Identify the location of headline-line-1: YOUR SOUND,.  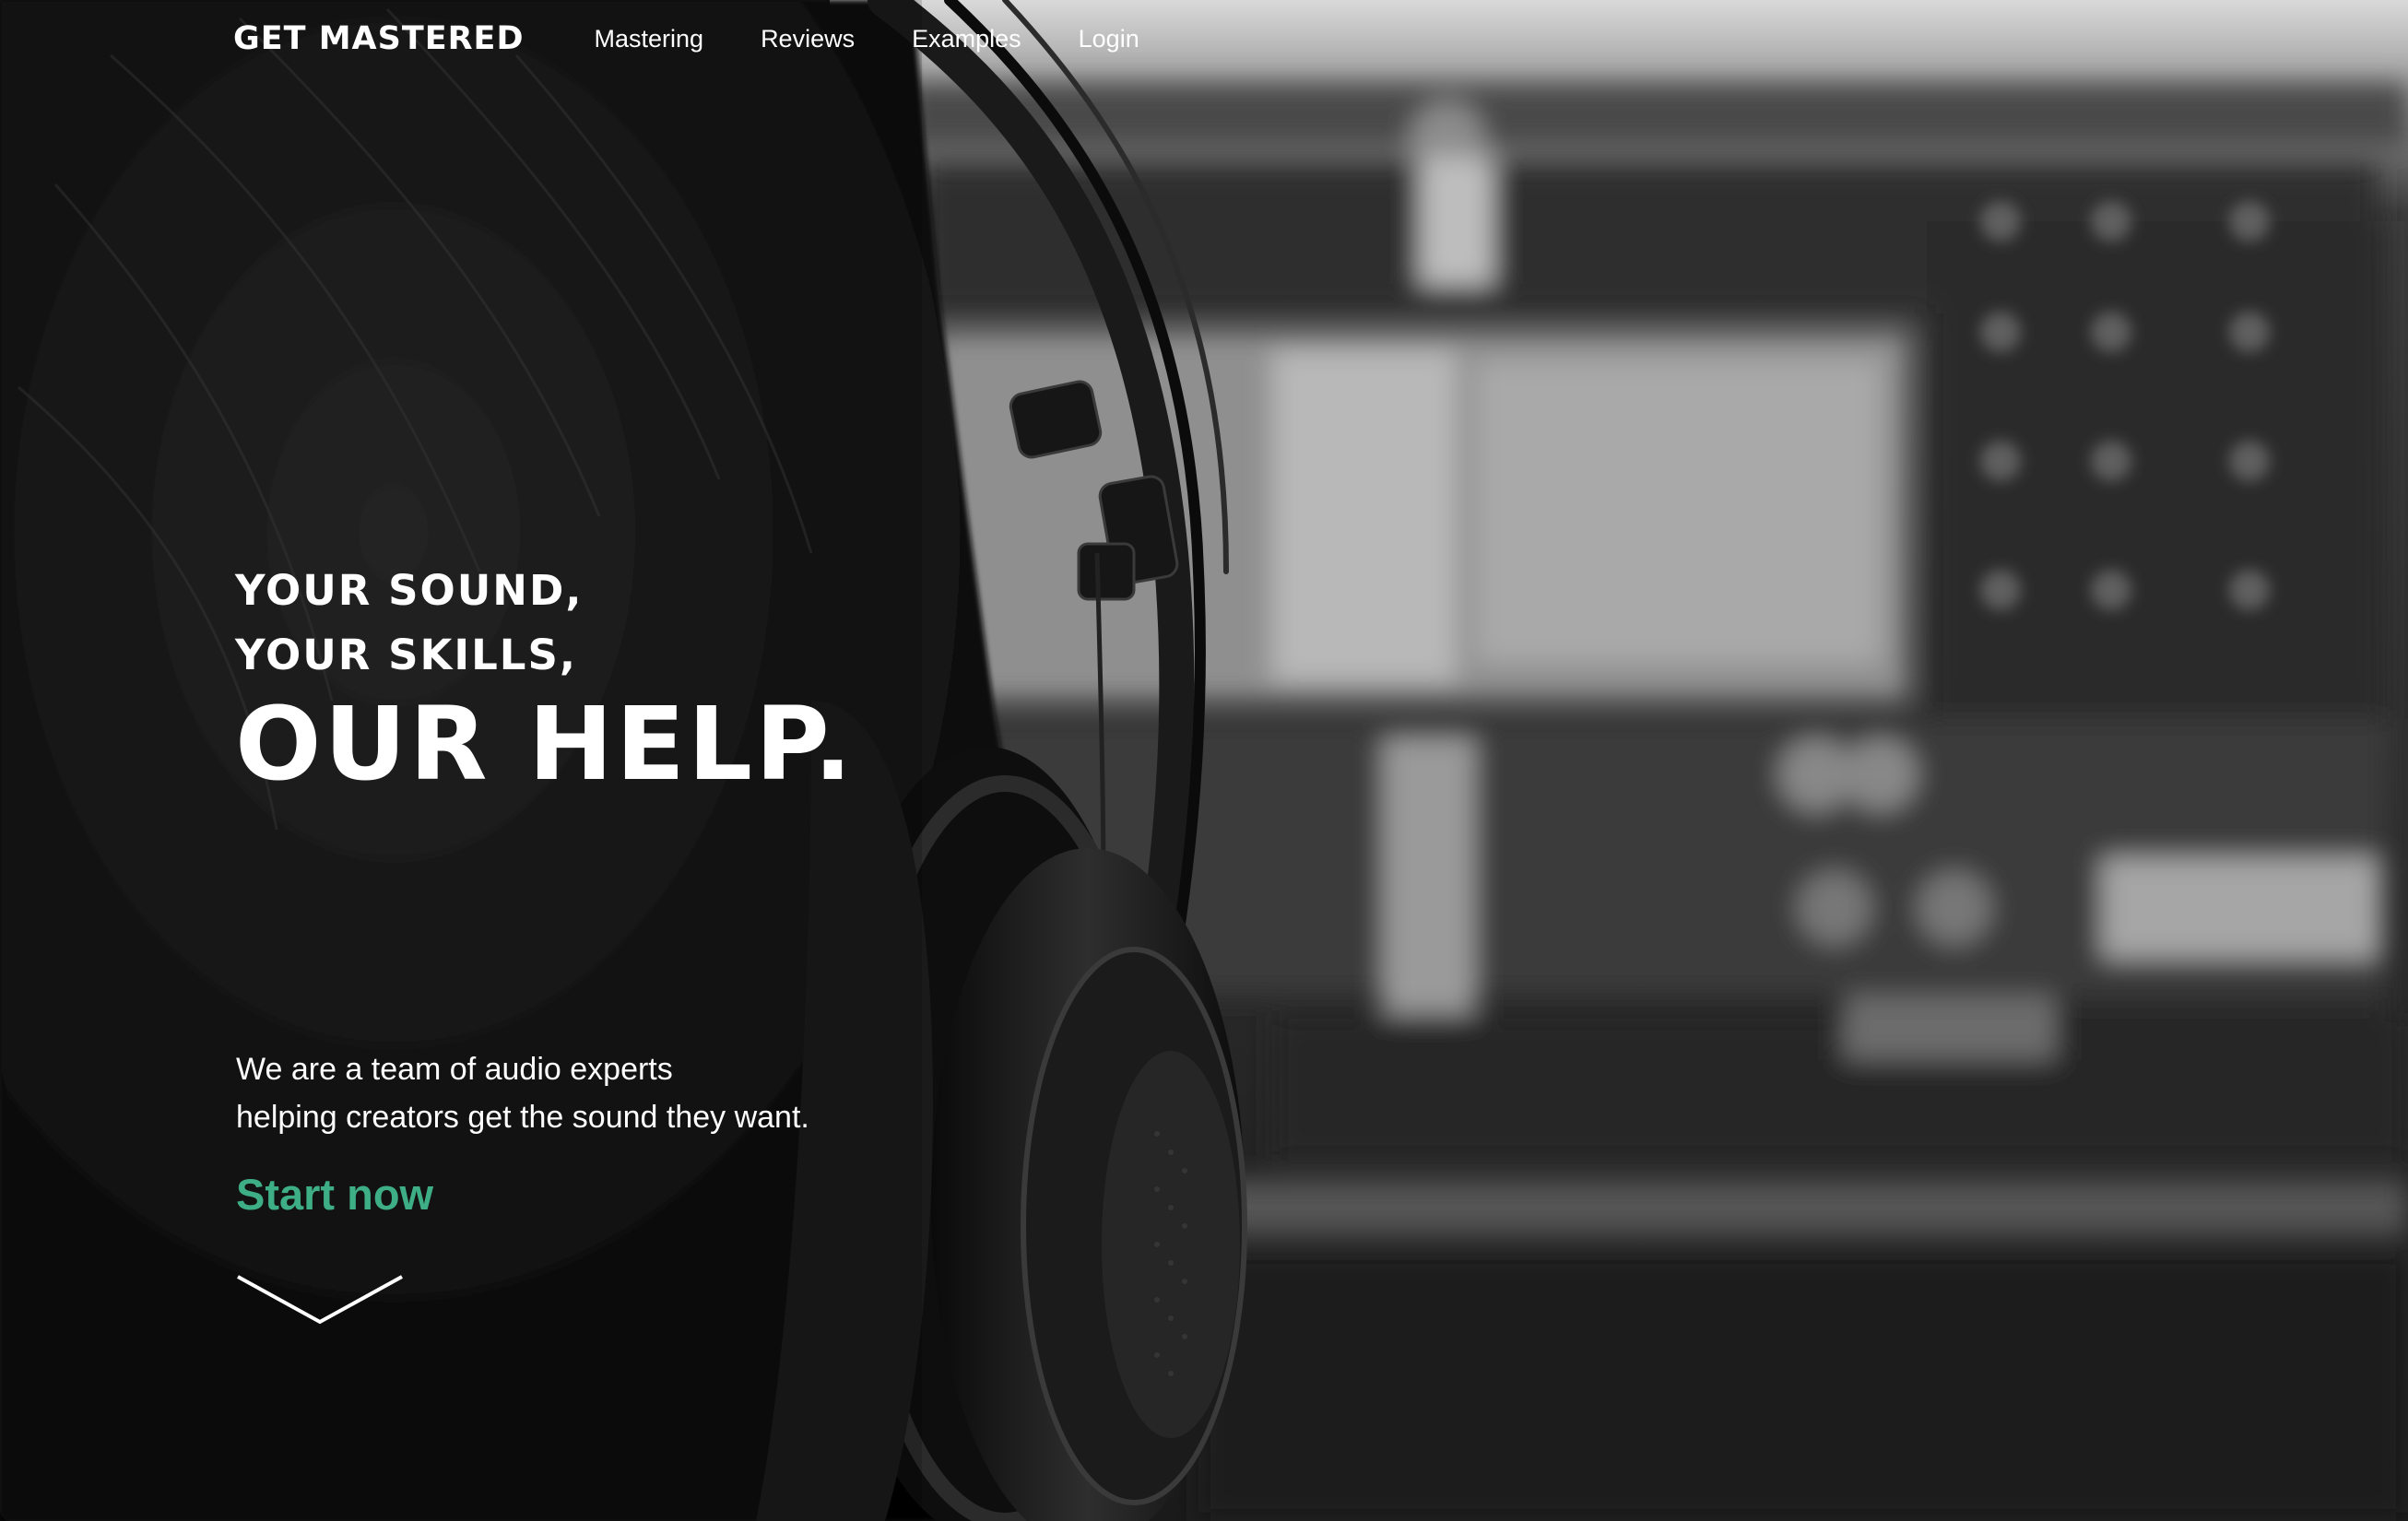
(410, 590).